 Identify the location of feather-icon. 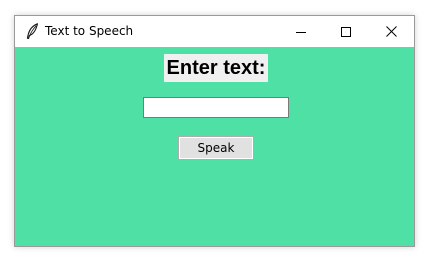
(32, 32).